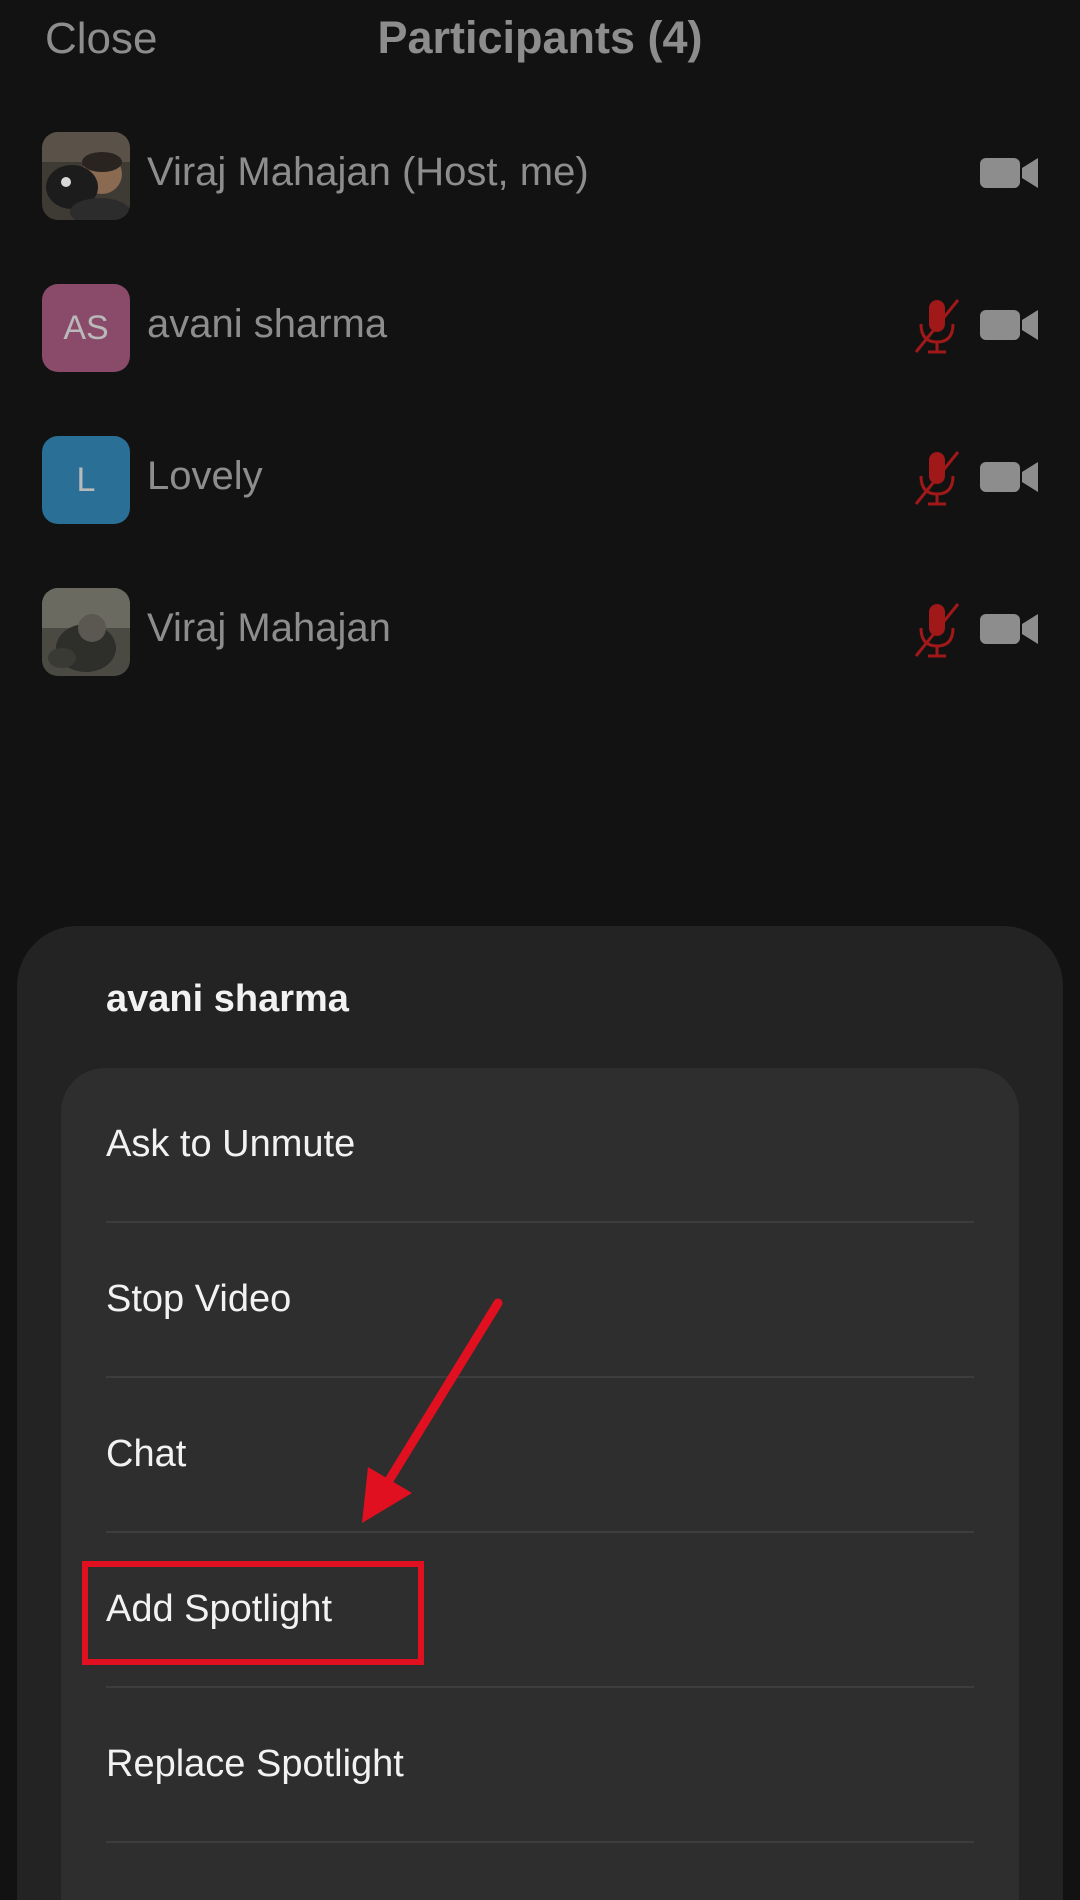 The width and height of the screenshot is (1080, 1900). I want to click on avatar-initials: AS, so click(86, 328).